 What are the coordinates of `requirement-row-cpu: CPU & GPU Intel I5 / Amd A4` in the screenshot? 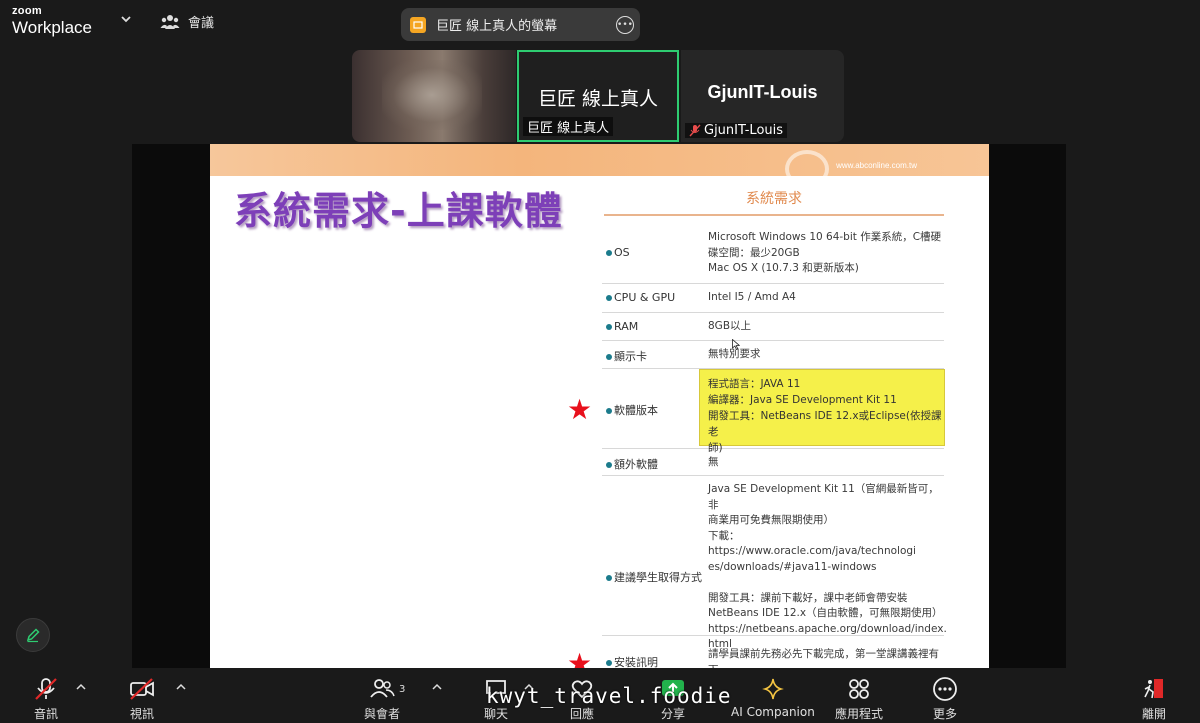 It's located at (773, 298).